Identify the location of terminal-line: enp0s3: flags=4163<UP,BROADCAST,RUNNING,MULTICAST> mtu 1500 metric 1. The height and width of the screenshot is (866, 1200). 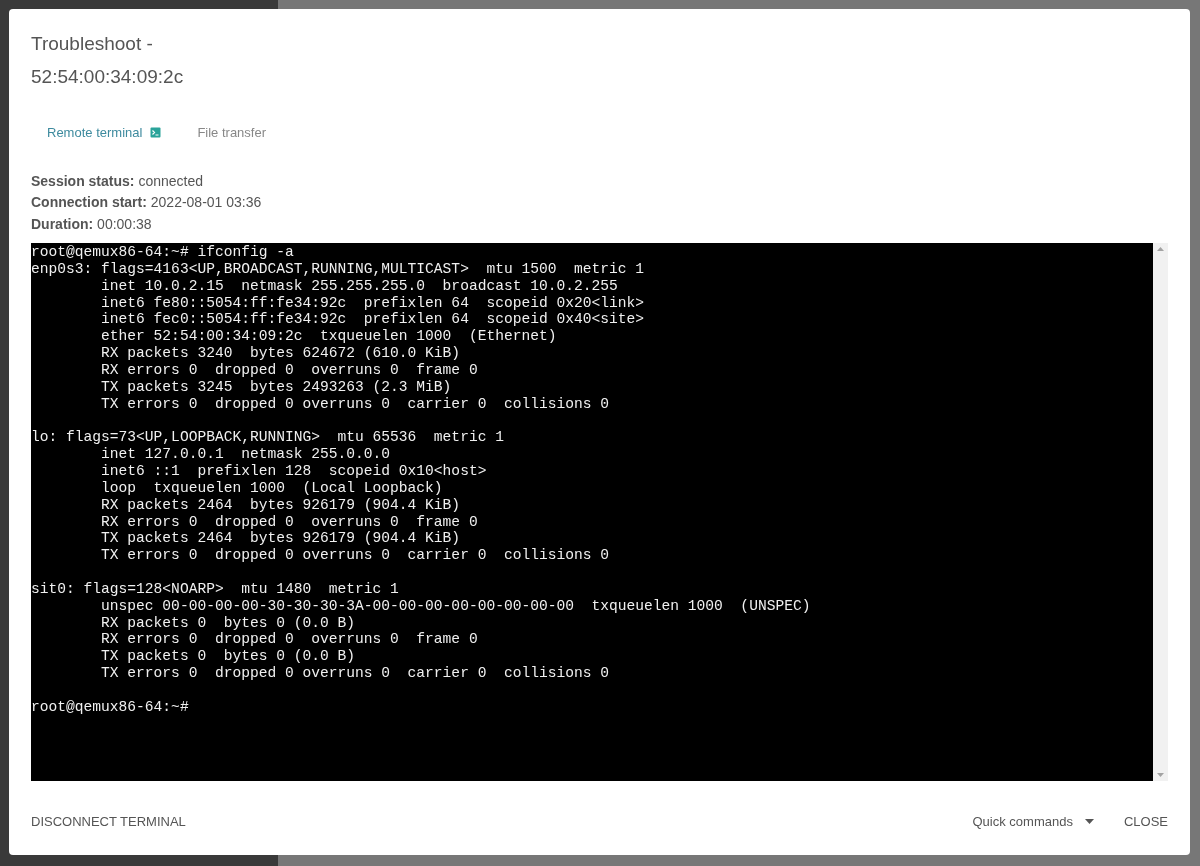
(338, 269).